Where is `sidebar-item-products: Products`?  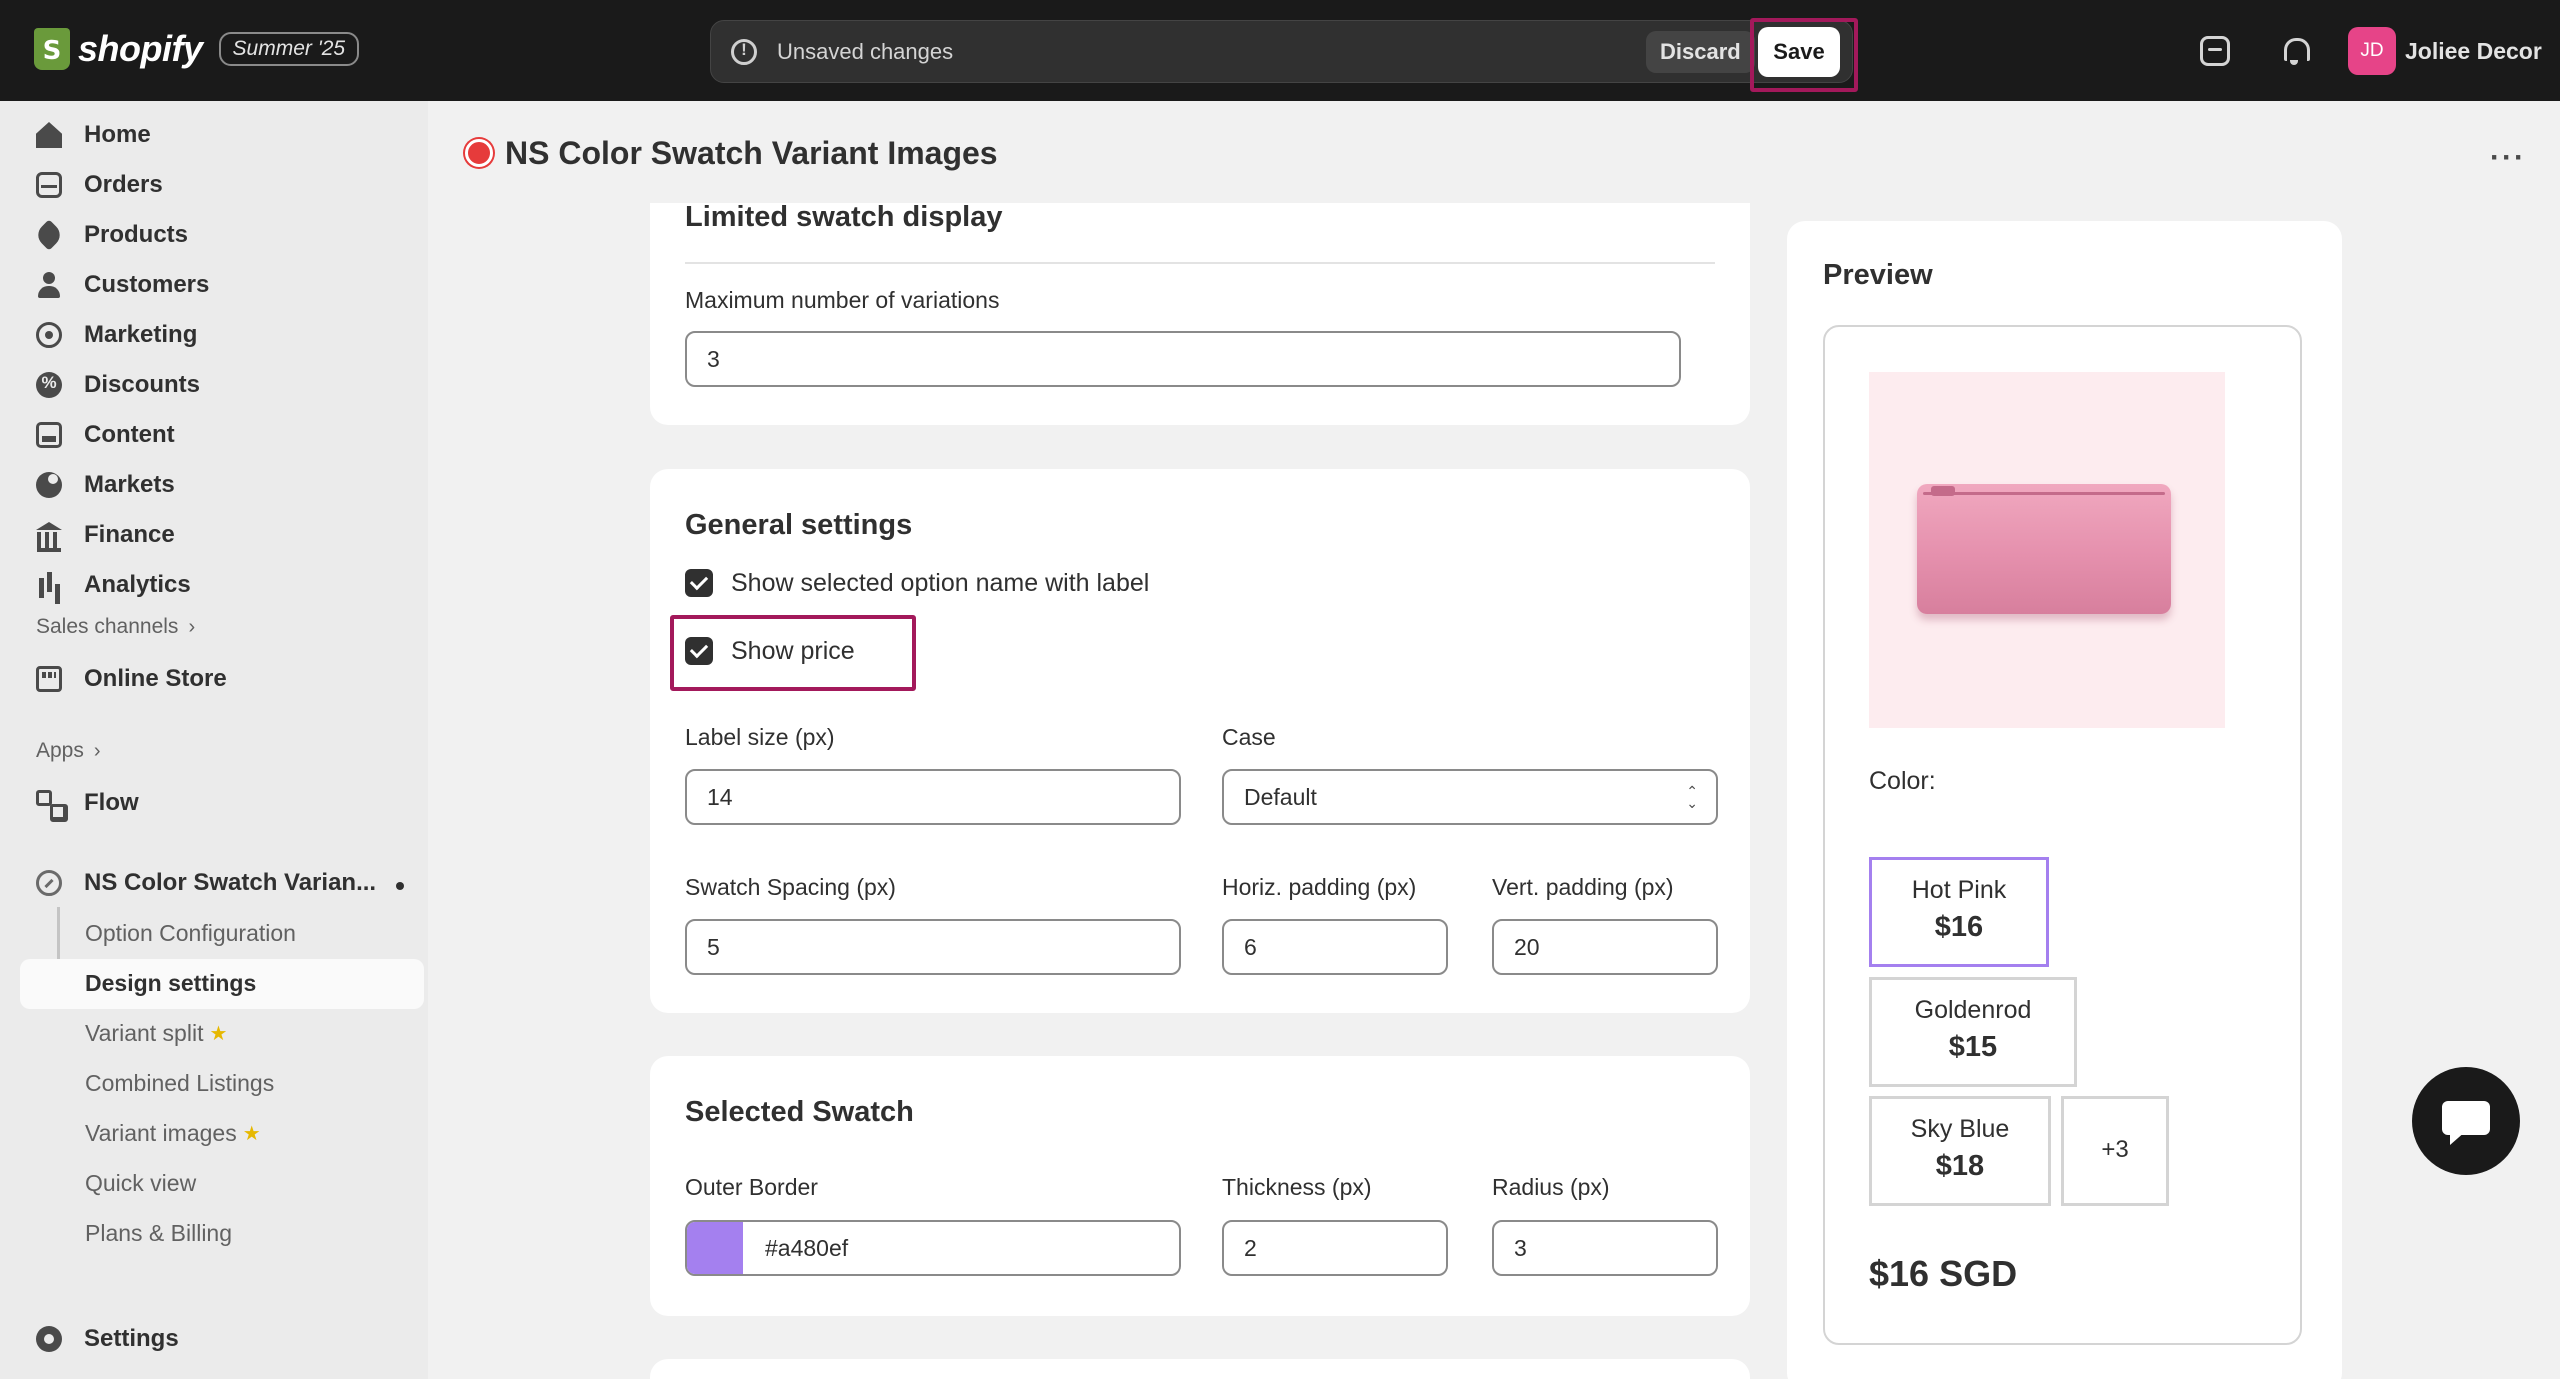 sidebar-item-products: Products is located at coordinates (110, 235).